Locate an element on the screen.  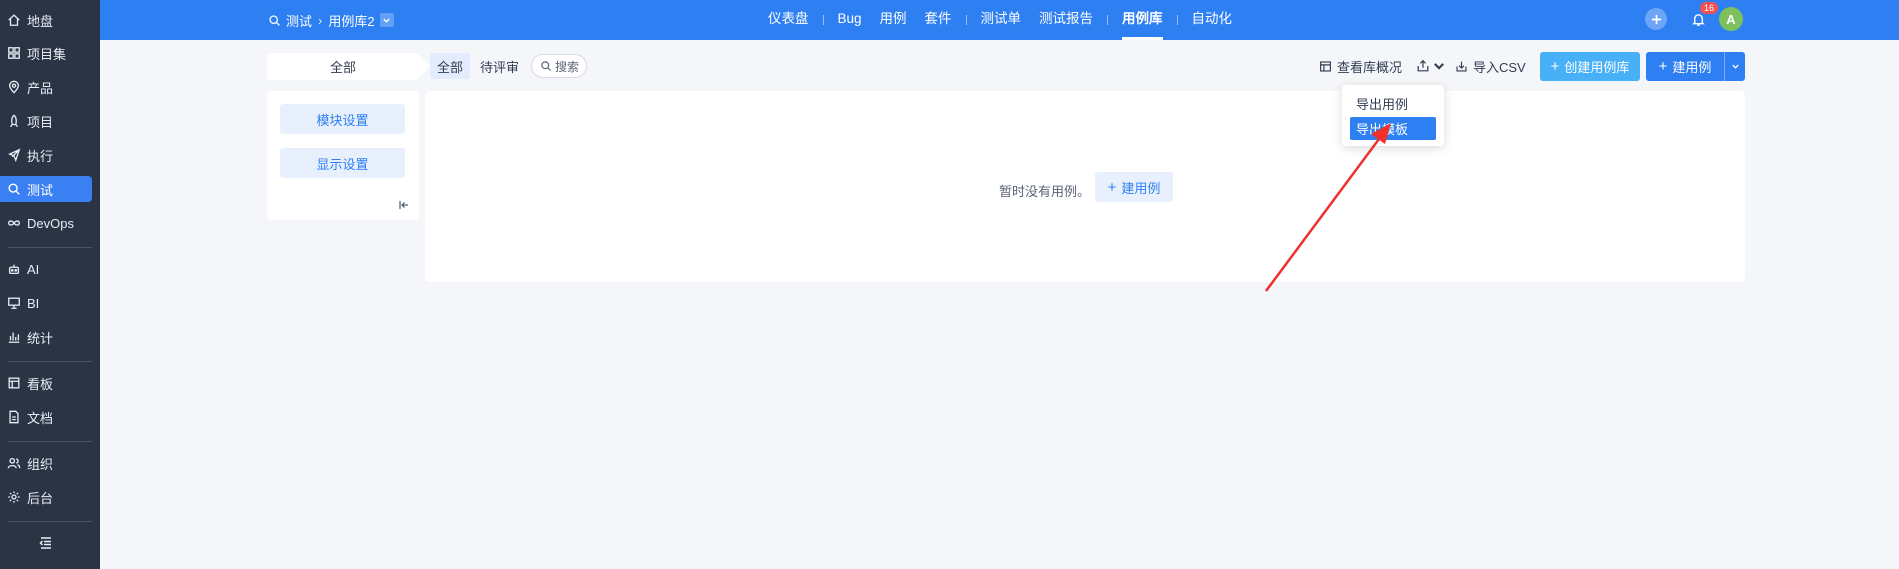
search-label: 搜索 is located at coordinates (567, 66).